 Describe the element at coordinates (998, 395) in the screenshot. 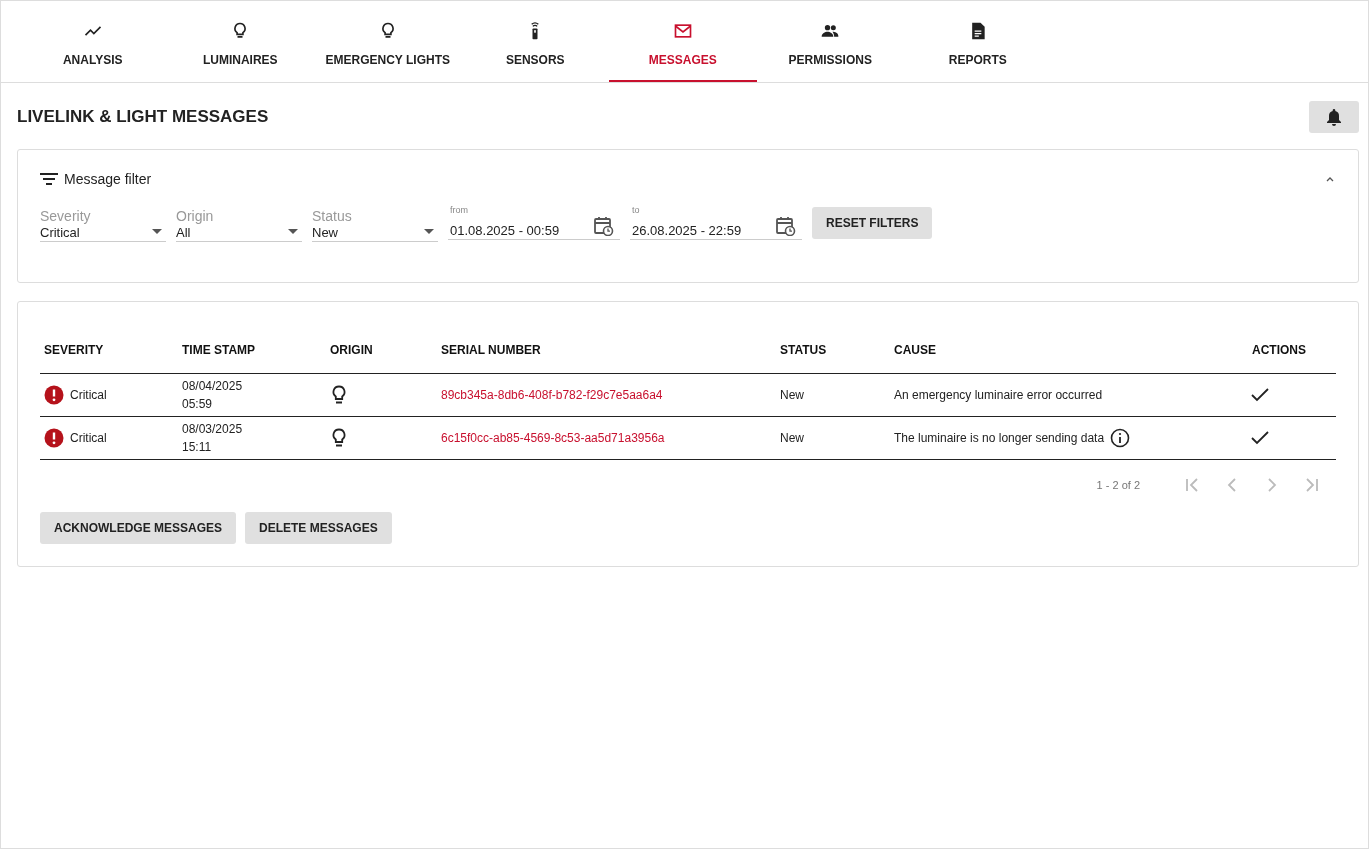

I see `cause-text: An emergency luminaire error occurred` at that location.